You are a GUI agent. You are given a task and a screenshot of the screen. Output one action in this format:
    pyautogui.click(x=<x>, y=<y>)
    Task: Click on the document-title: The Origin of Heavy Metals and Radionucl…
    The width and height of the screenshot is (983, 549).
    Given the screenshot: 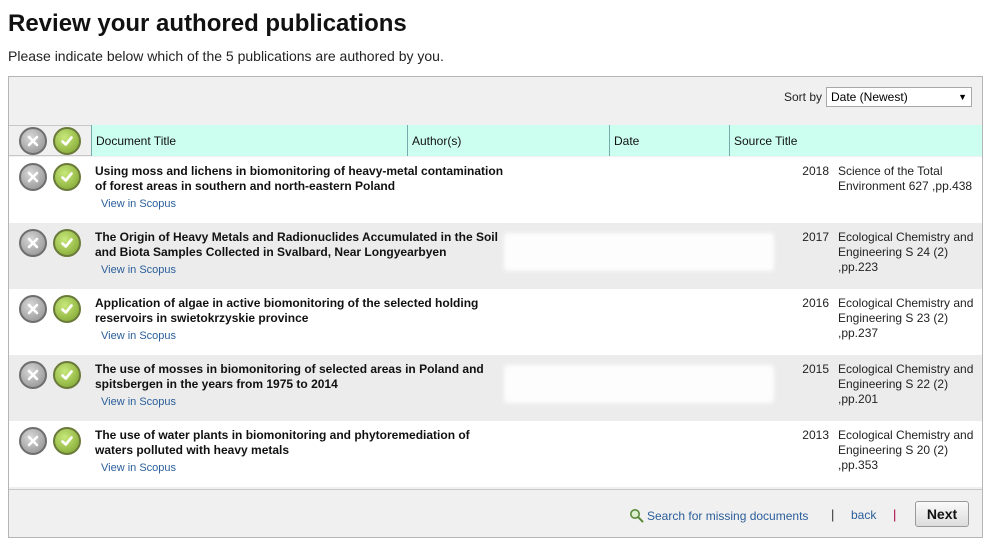 What is the action you would take?
    pyautogui.click(x=296, y=244)
    